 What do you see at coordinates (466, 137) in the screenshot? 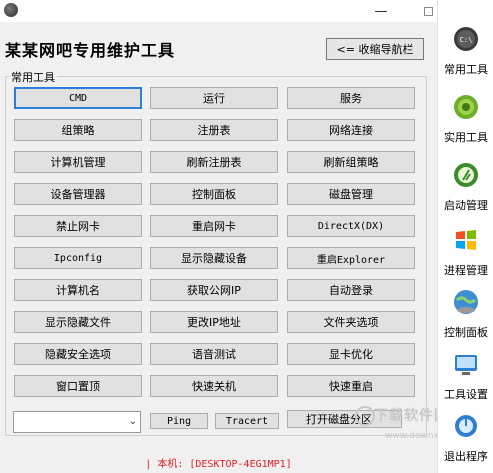
I see `sidebar-item-label: 实用工具` at bounding box center [466, 137].